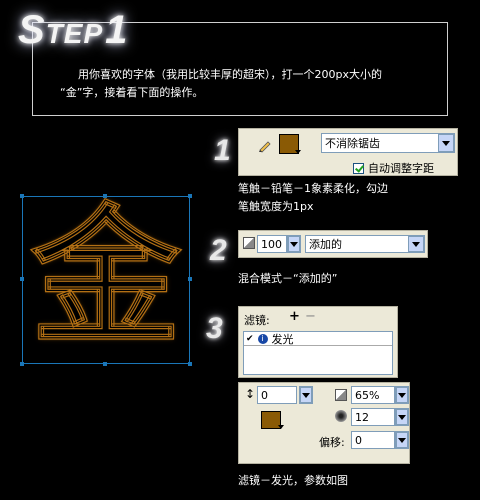  Describe the element at coordinates (318, 353) in the screenshot. I see `filter-list: ✔ i 发光` at that location.